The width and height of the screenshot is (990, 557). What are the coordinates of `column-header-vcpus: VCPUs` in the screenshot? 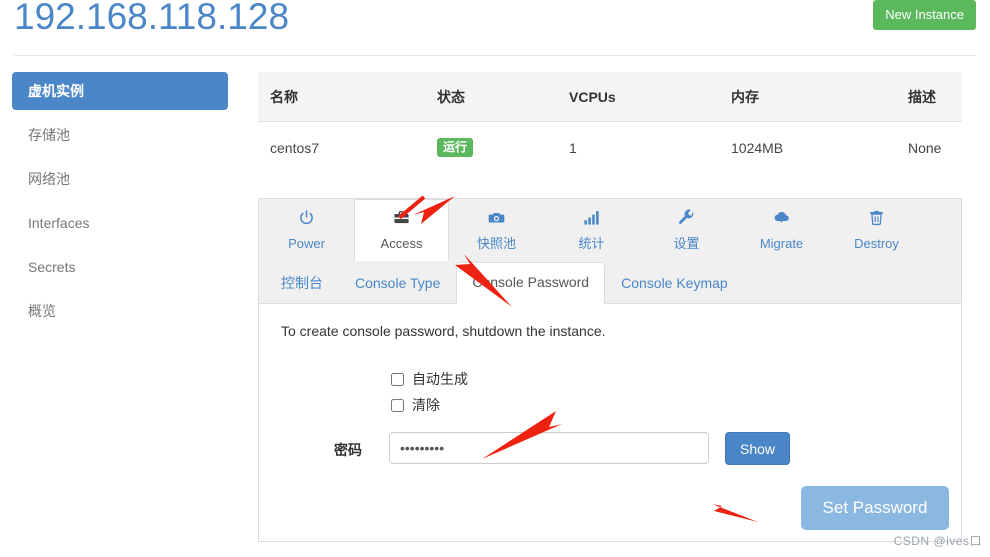 It's located at (638, 97).